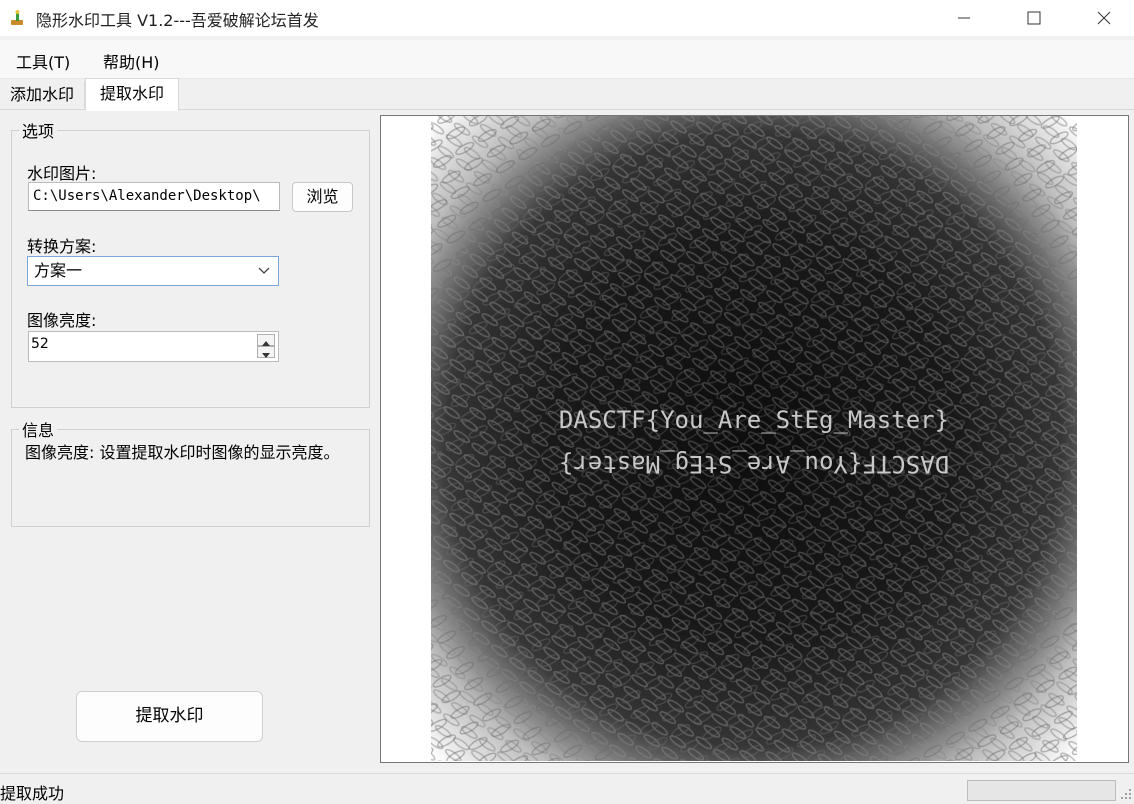 The image size is (1134, 804). Describe the element at coordinates (58, 270) in the screenshot. I see `scheme-select-value: 方案一` at that location.